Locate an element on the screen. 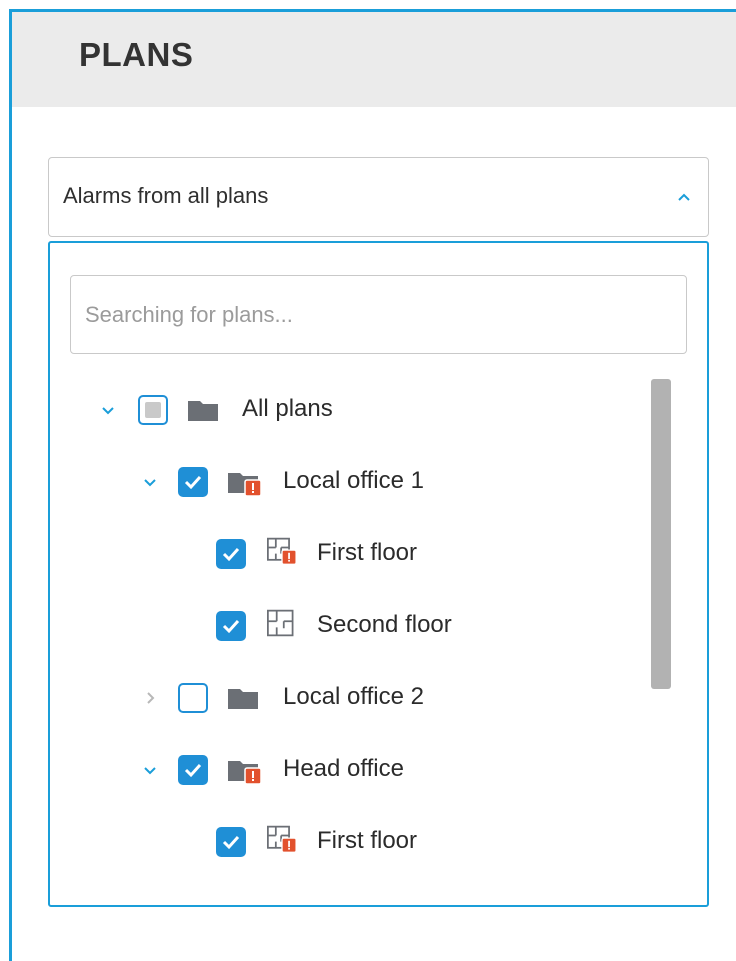 This screenshot has width=736, height=961. tree-item-lo1-second-floor: Second floor is located at coordinates (350, 626).